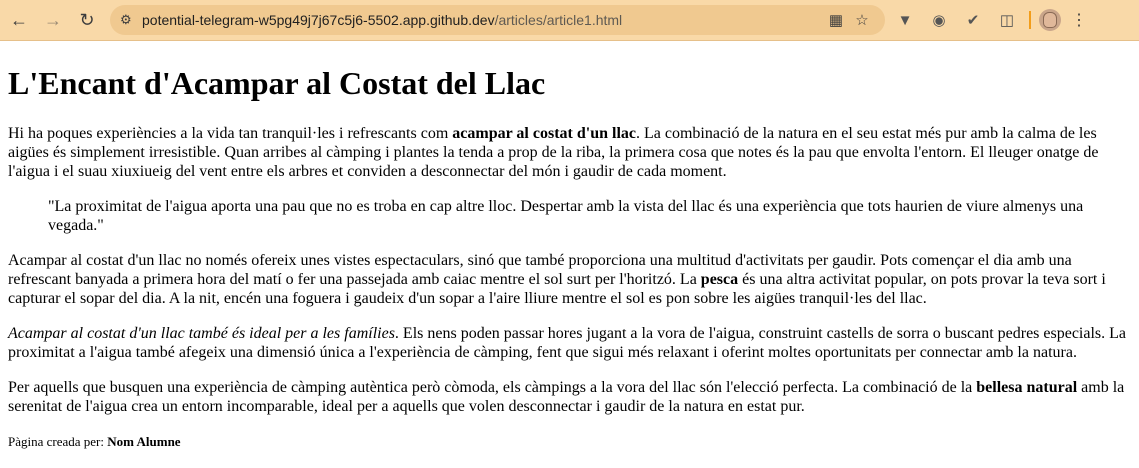  Describe the element at coordinates (973, 20) in the screenshot. I see `checkmark-extension-icon: ✔` at that location.